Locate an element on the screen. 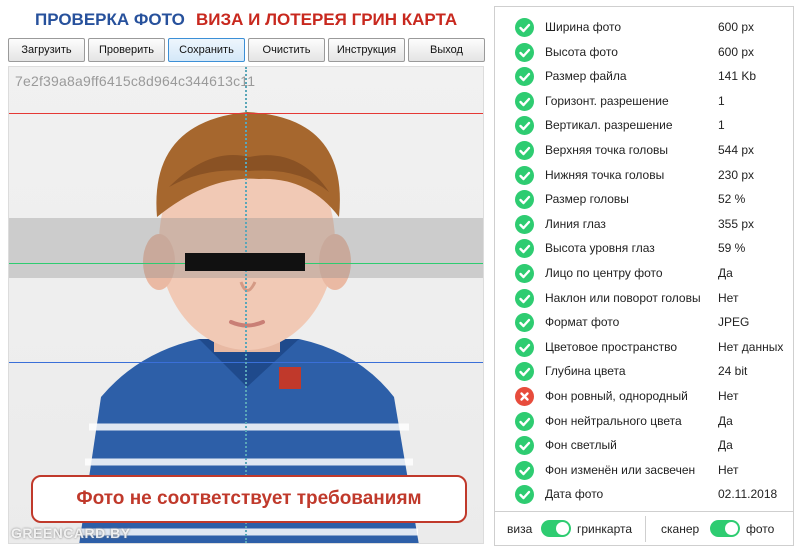  status-message: Фото не соответствует требованиям is located at coordinates (249, 498).